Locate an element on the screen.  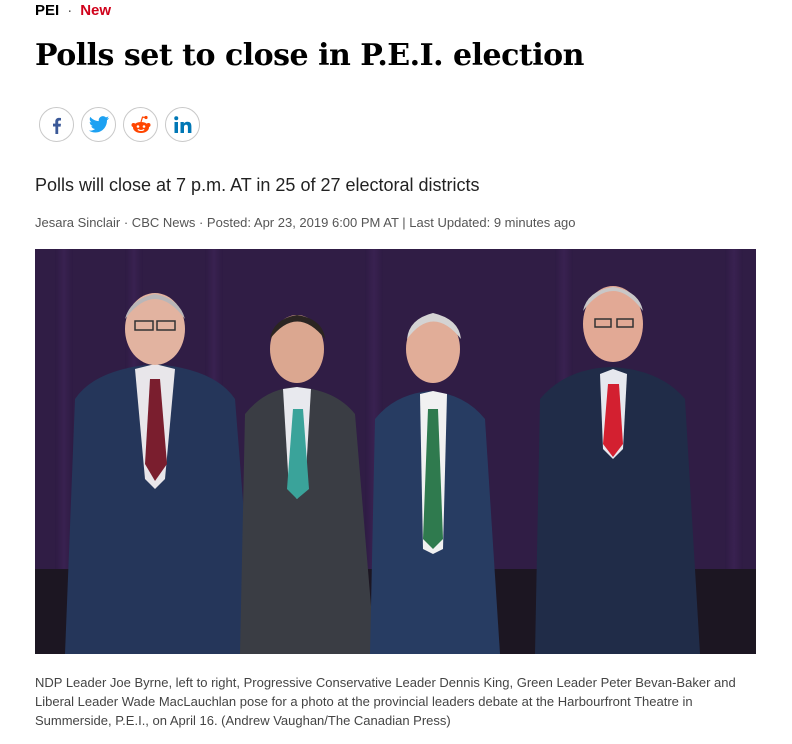
share-twitter-button is located at coordinates (98, 124).